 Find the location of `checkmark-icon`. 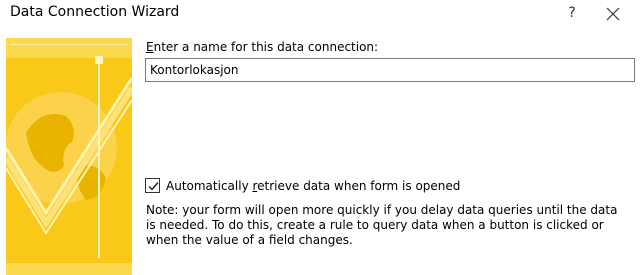

checkmark-icon is located at coordinates (153, 186).